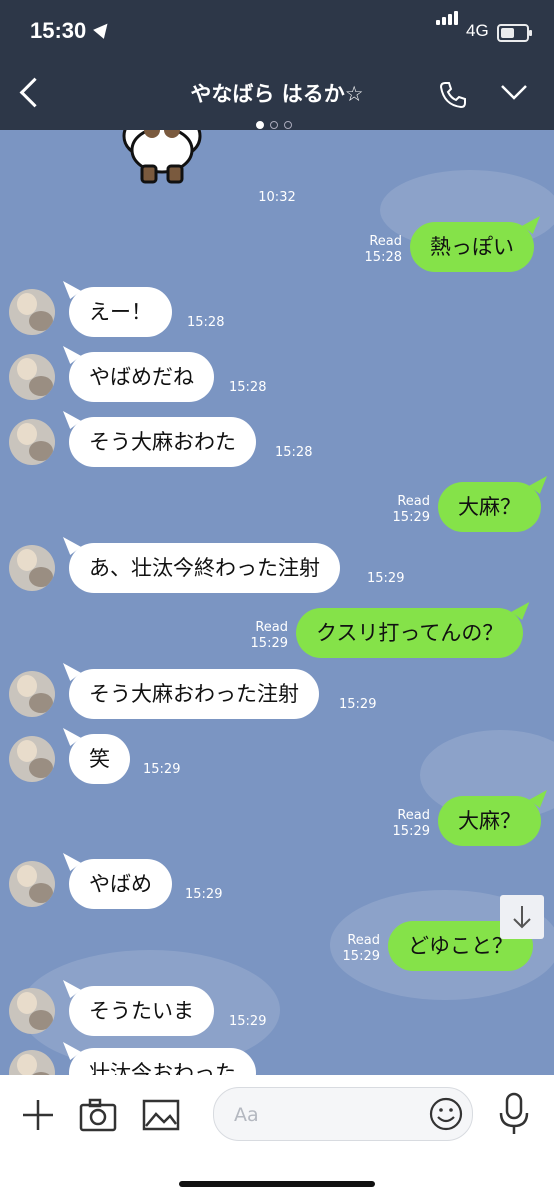  What do you see at coordinates (161, 1115) in the screenshot?
I see `image-icon` at bounding box center [161, 1115].